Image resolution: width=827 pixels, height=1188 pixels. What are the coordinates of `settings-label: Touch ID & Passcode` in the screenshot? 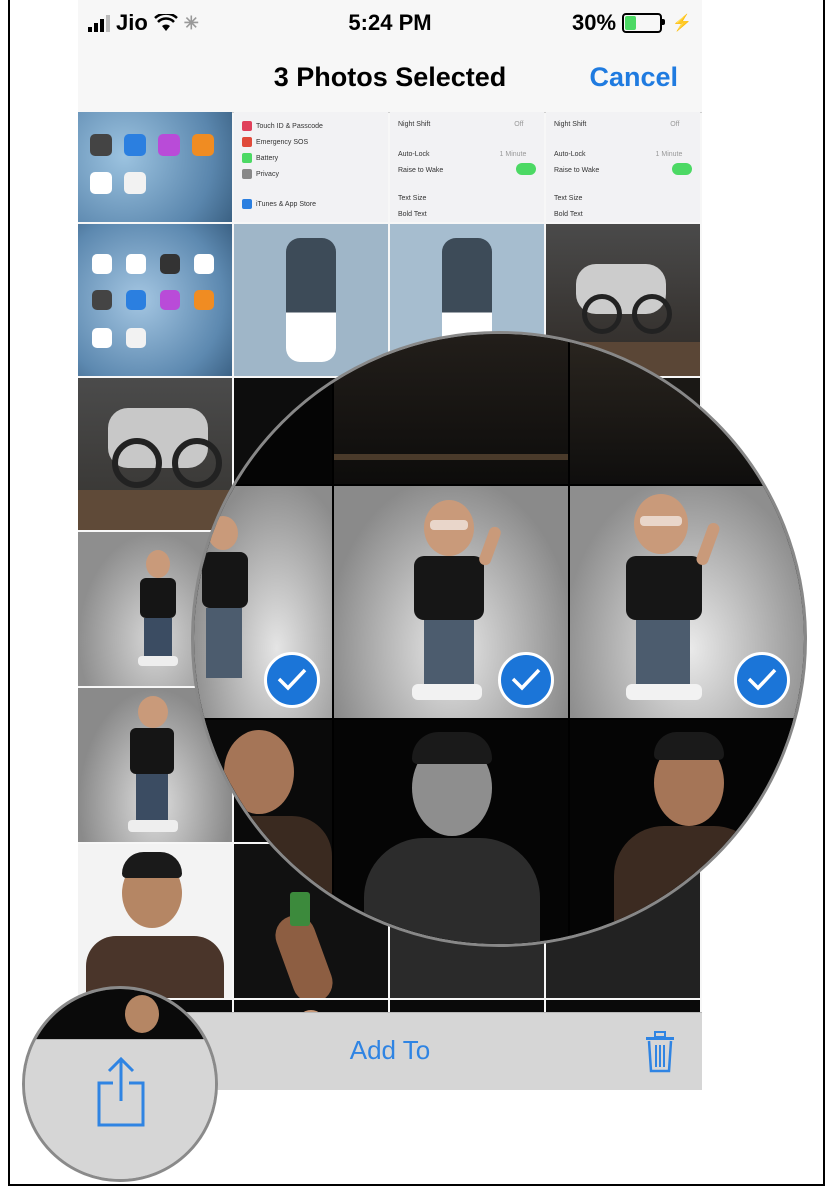 It's located at (289, 126).